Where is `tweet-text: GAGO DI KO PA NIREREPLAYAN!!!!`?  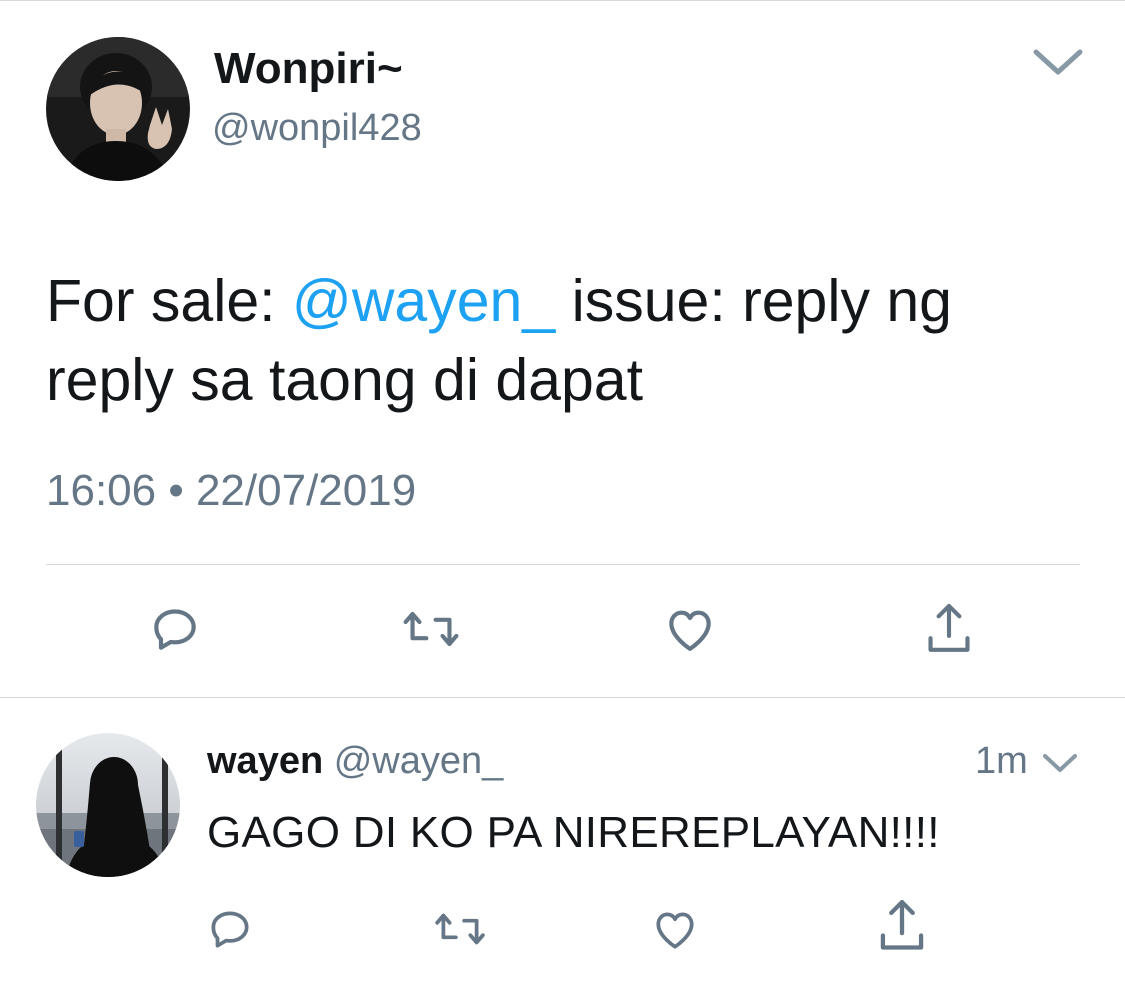
tweet-text: GAGO DI KO PA NIREREPLAYAN!!!! is located at coordinates (573, 832).